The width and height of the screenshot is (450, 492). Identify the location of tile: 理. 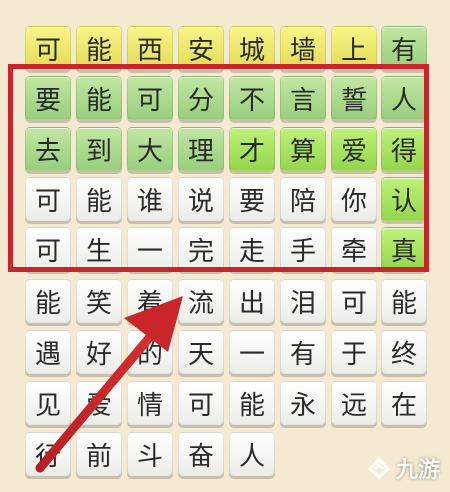
(201, 149).